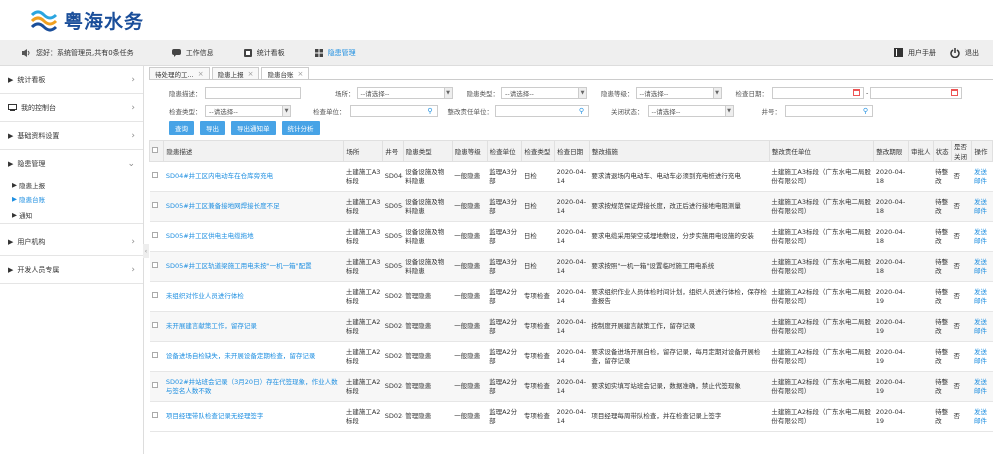 The height and width of the screenshot is (454, 993). What do you see at coordinates (942, 266) in the screenshot?
I see `table-cell: 待整改` at bounding box center [942, 266].